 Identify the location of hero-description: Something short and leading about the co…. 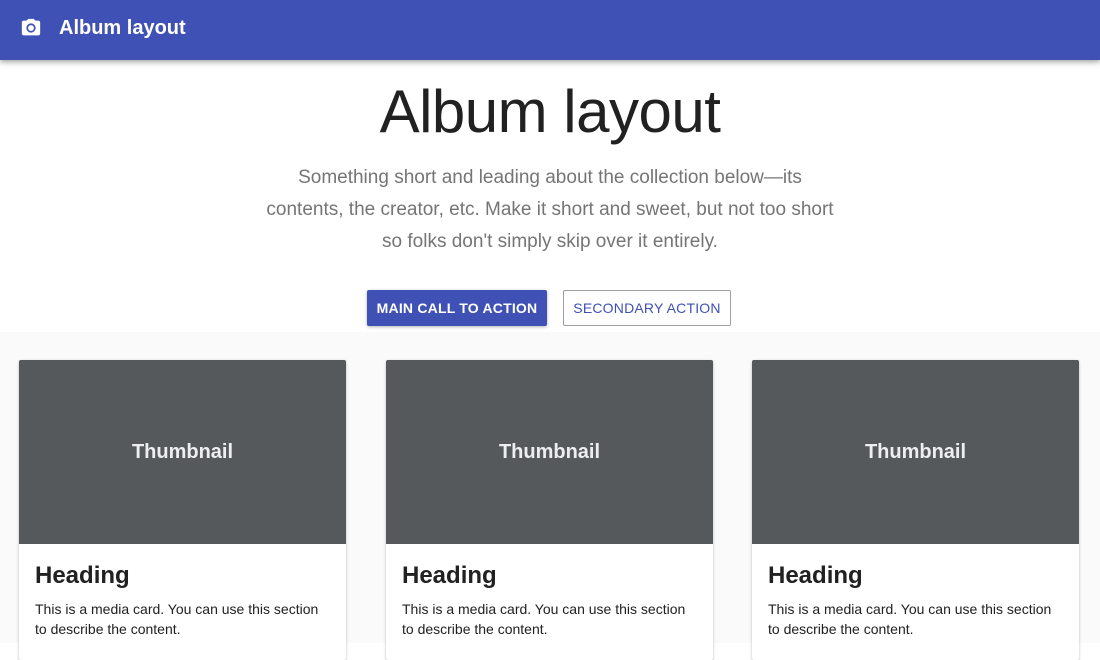
(550, 209).